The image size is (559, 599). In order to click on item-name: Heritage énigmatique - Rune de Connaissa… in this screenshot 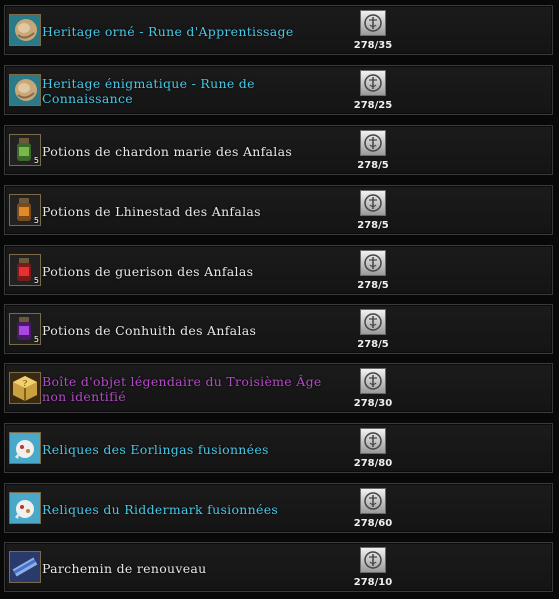, I will do `click(148, 91)`.